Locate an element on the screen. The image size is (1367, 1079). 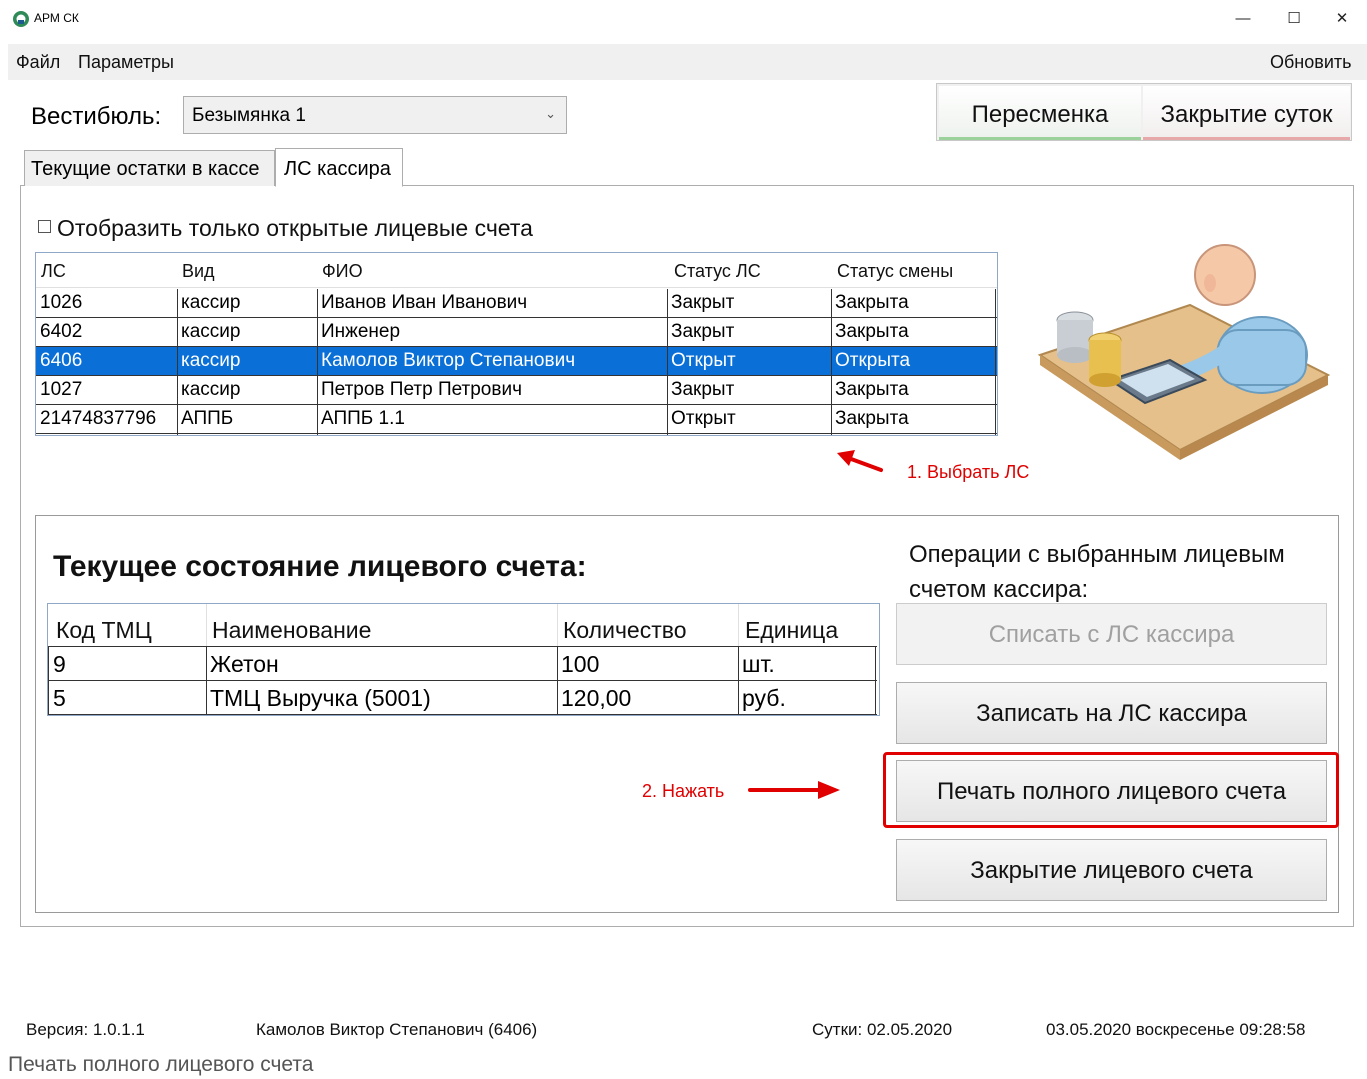
credit-account-label: Записать на ЛС кассира is located at coordinates (1111, 713).